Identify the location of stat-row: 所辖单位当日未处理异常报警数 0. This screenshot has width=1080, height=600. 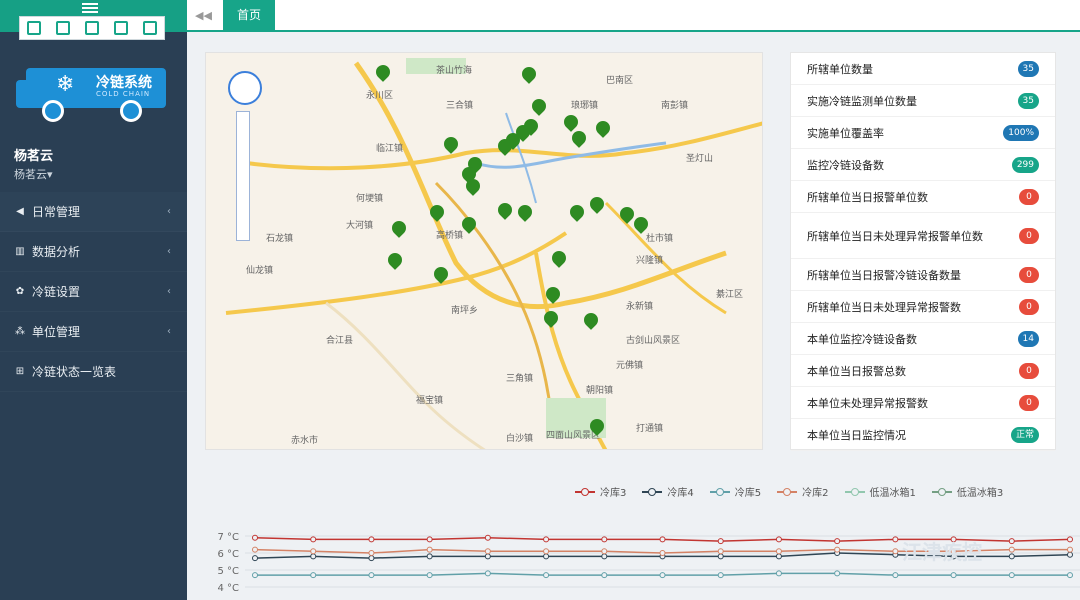
(923, 307).